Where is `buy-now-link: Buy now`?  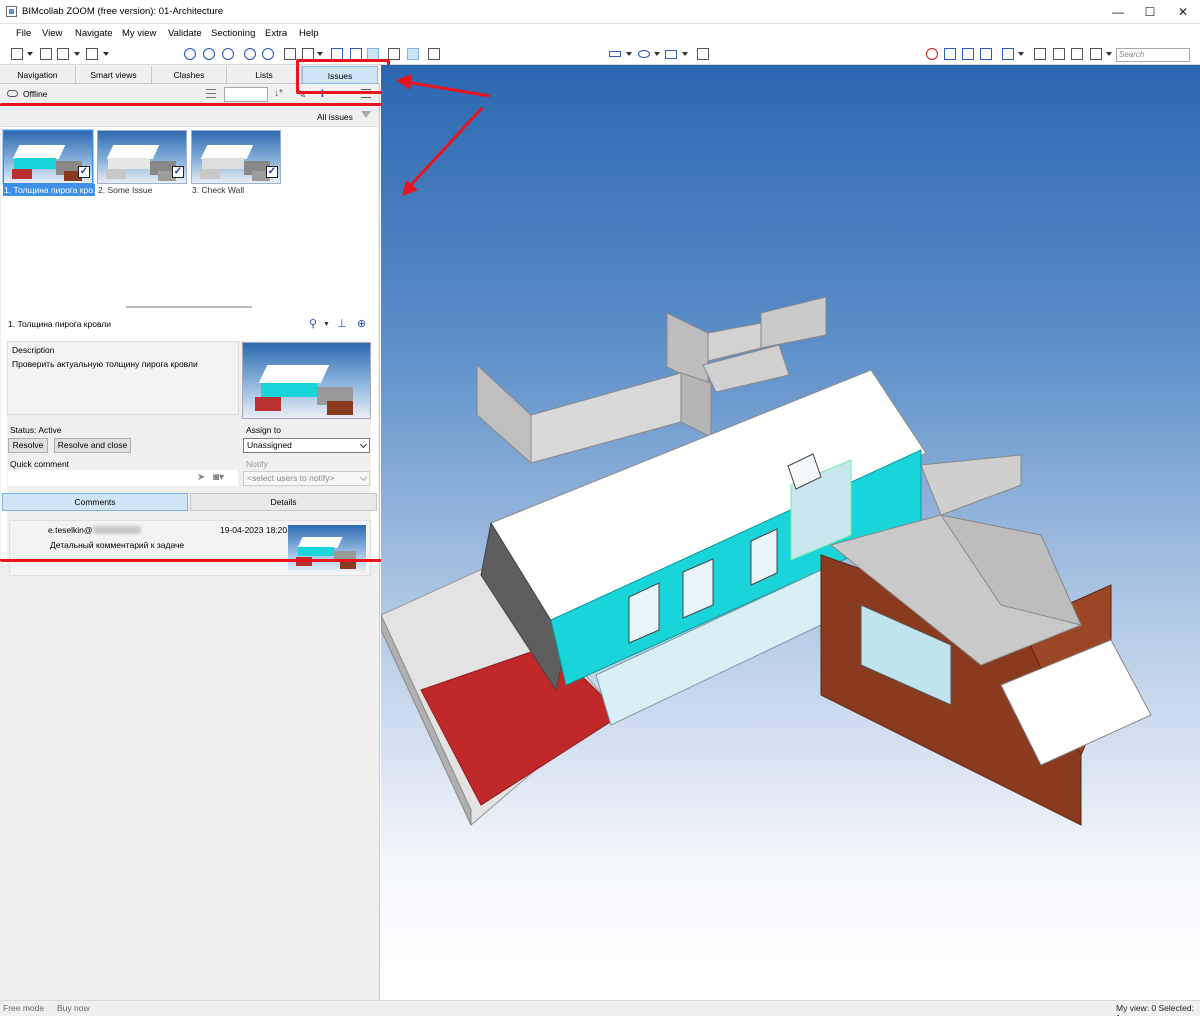 buy-now-link: Buy now is located at coordinates (73, 1008).